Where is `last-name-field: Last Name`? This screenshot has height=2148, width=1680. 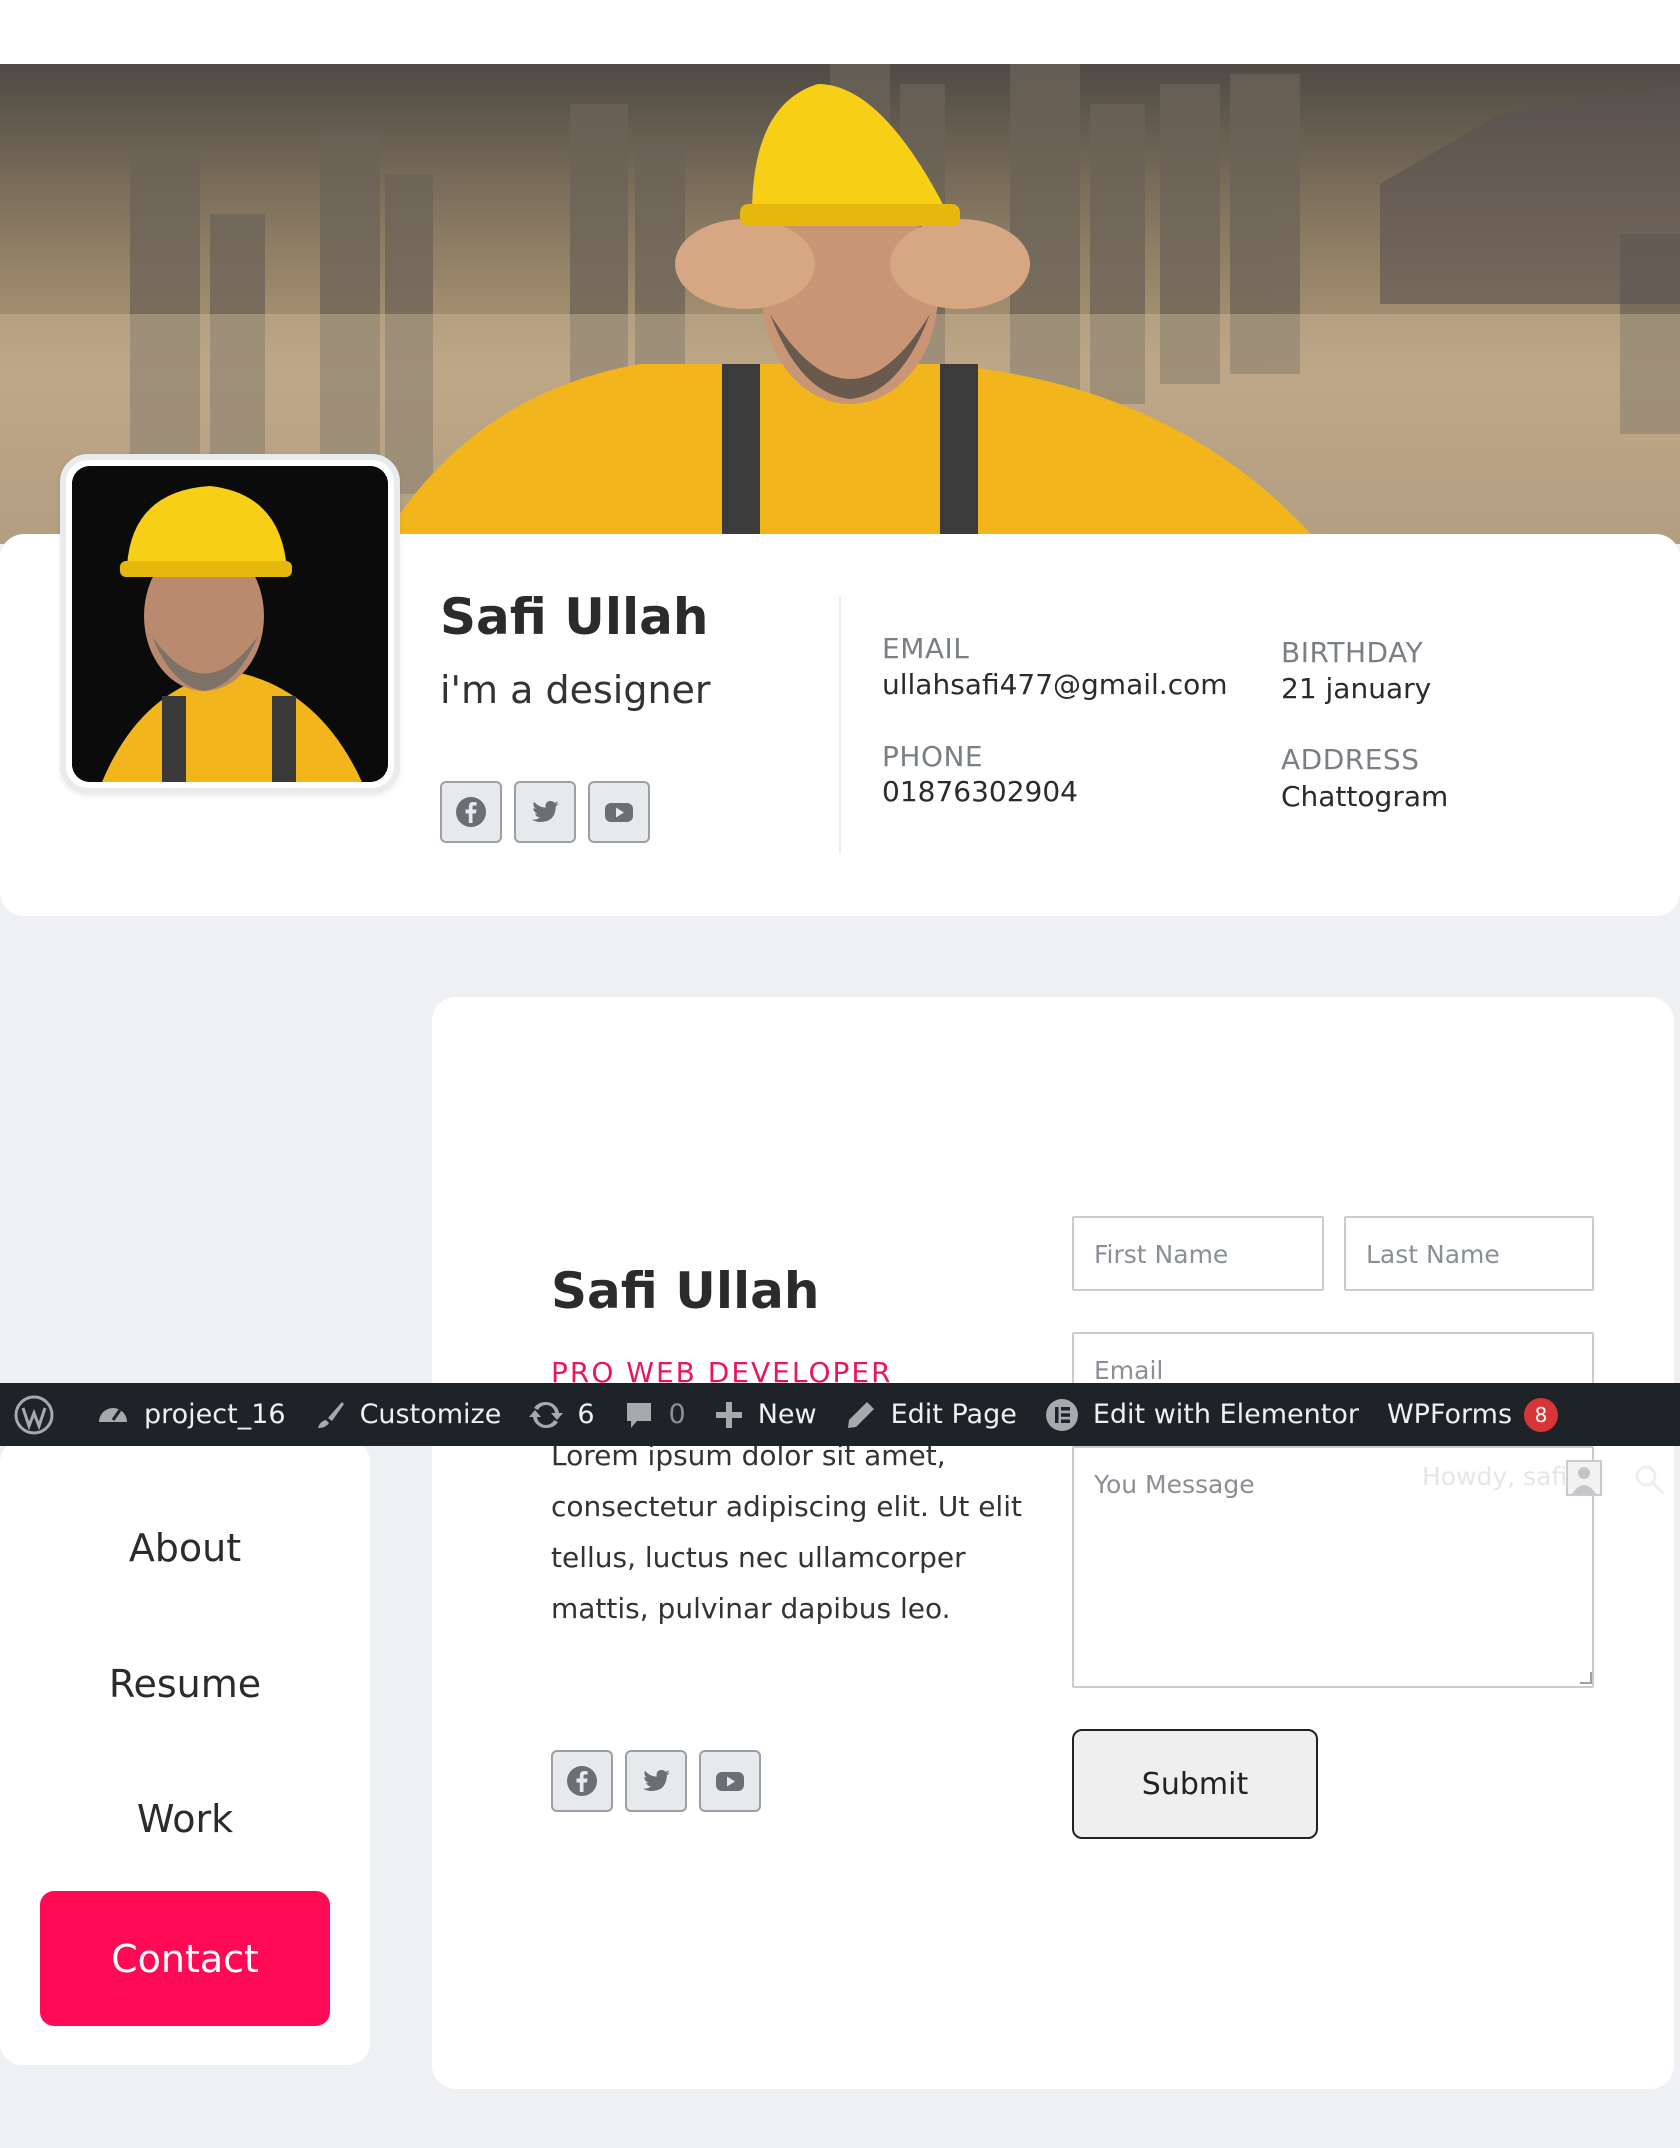 last-name-field: Last Name is located at coordinates (1469, 1253).